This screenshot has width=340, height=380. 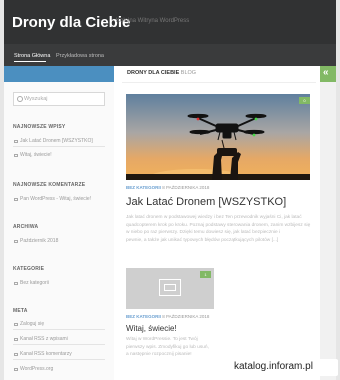 I want to click on site-tagline: Kolejna Witryna WordPress, so click(x=153, y=21).